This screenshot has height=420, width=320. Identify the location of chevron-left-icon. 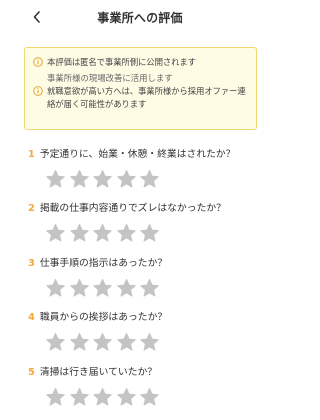
(37, 17).